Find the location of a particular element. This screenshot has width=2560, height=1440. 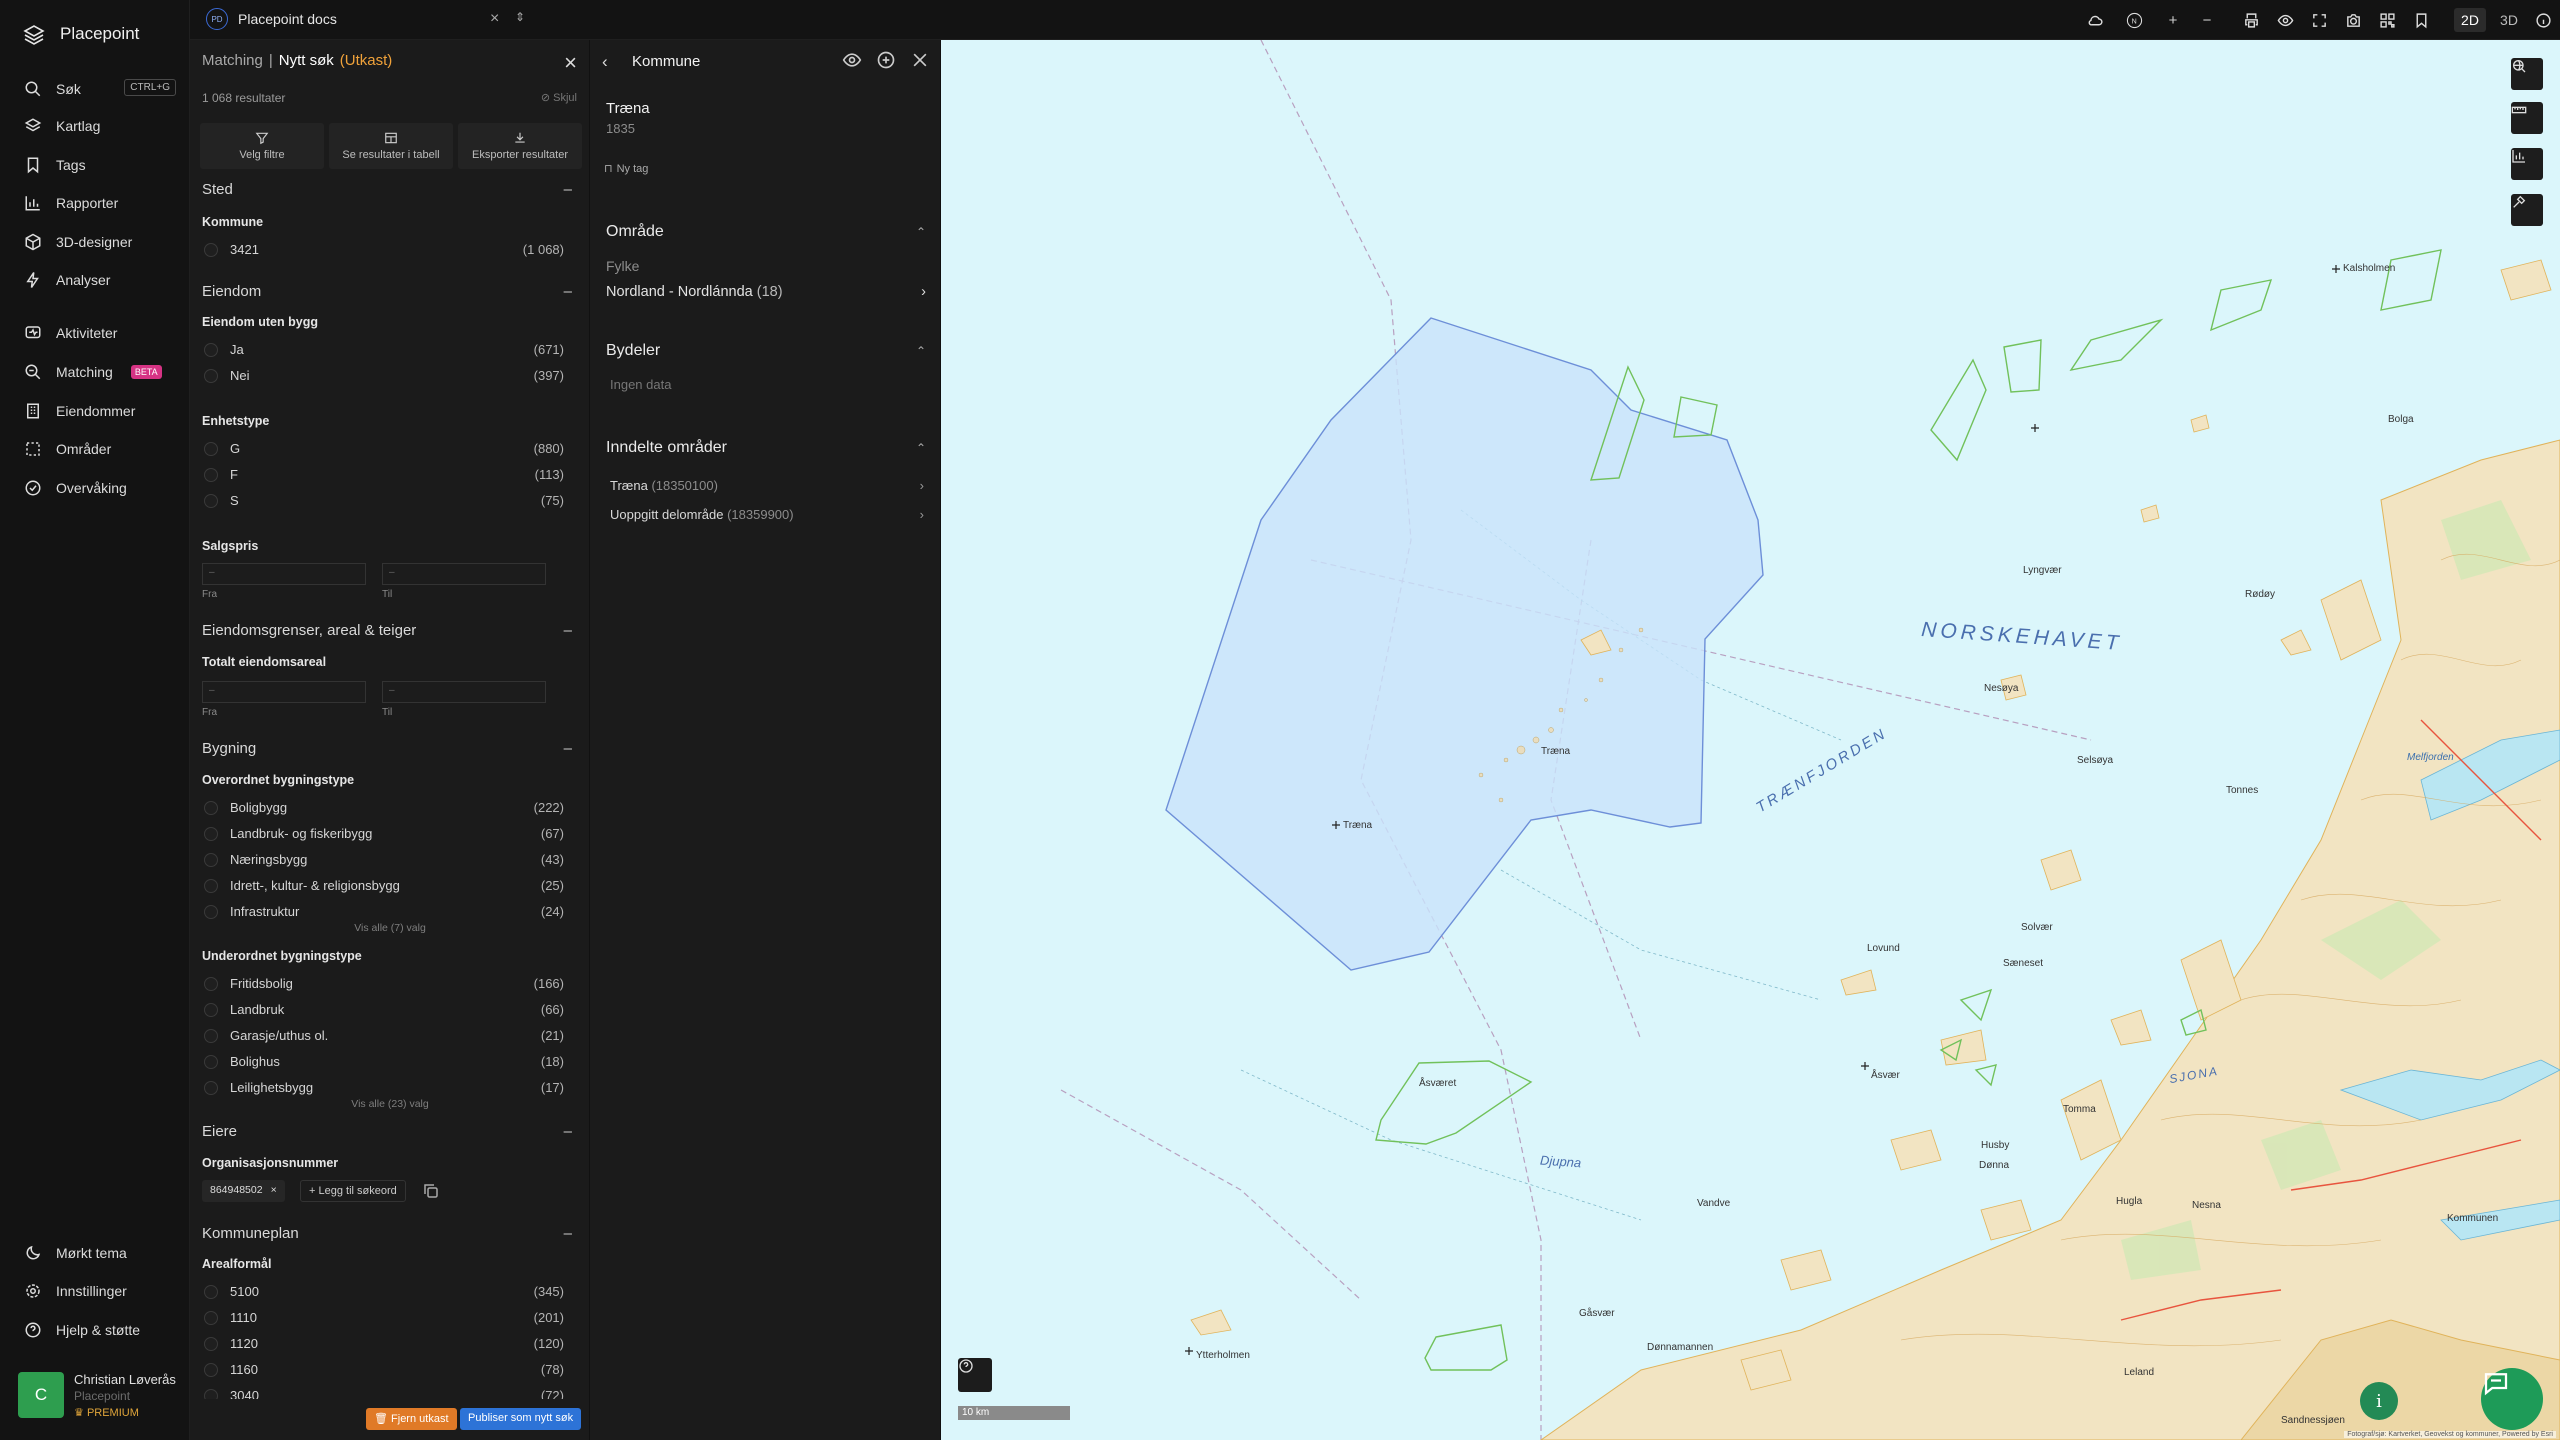

weather-layer-button is located at coordinates (2095, 20).